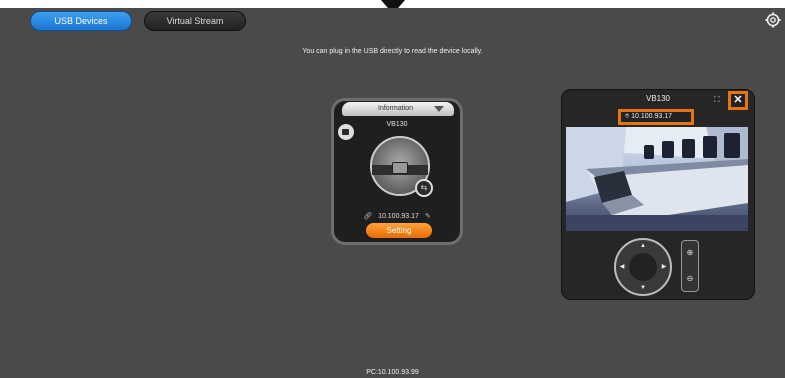 The image size is (785, 378). What do you see at coordinates (738, 100) in the screenshot?
I see `close-icon: ✕` at bounding box center [738, 100].